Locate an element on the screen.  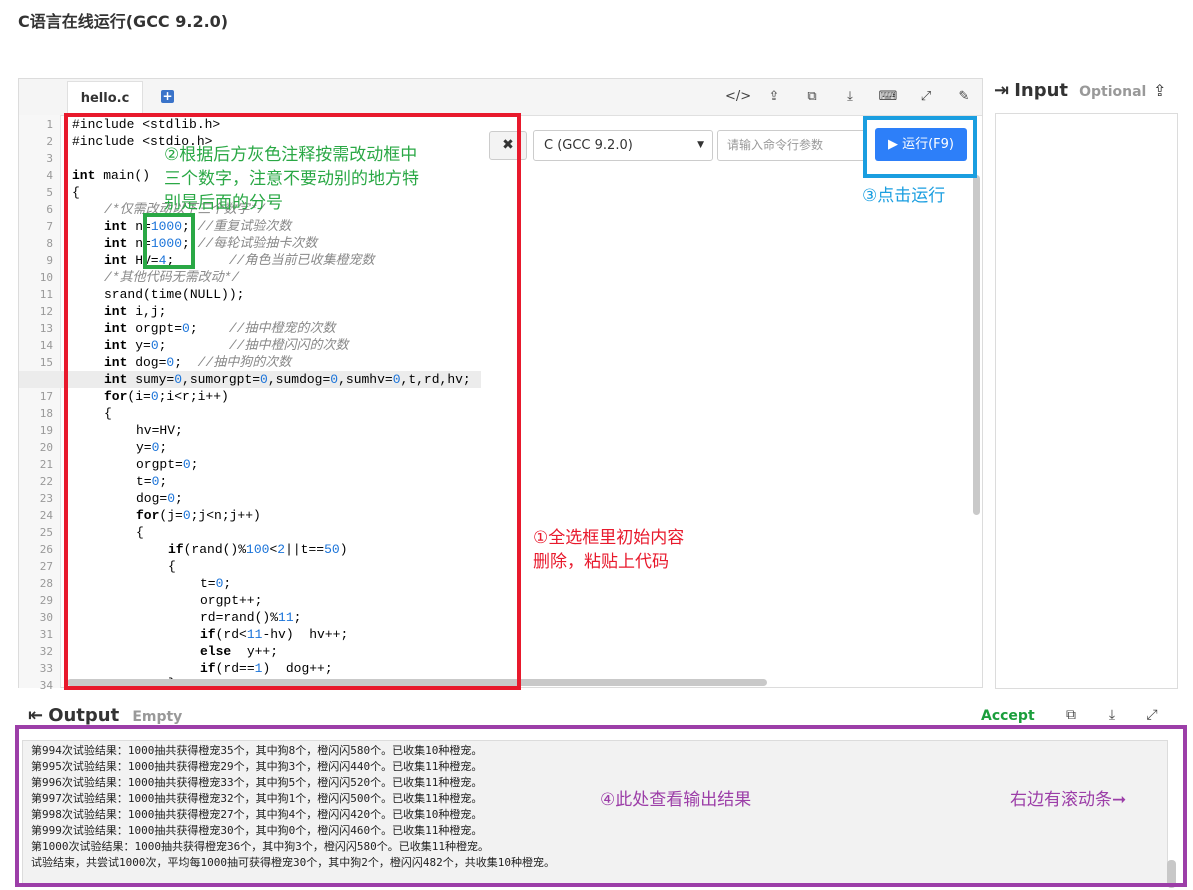
input-title: Input is located at coordinates (1041, 90).